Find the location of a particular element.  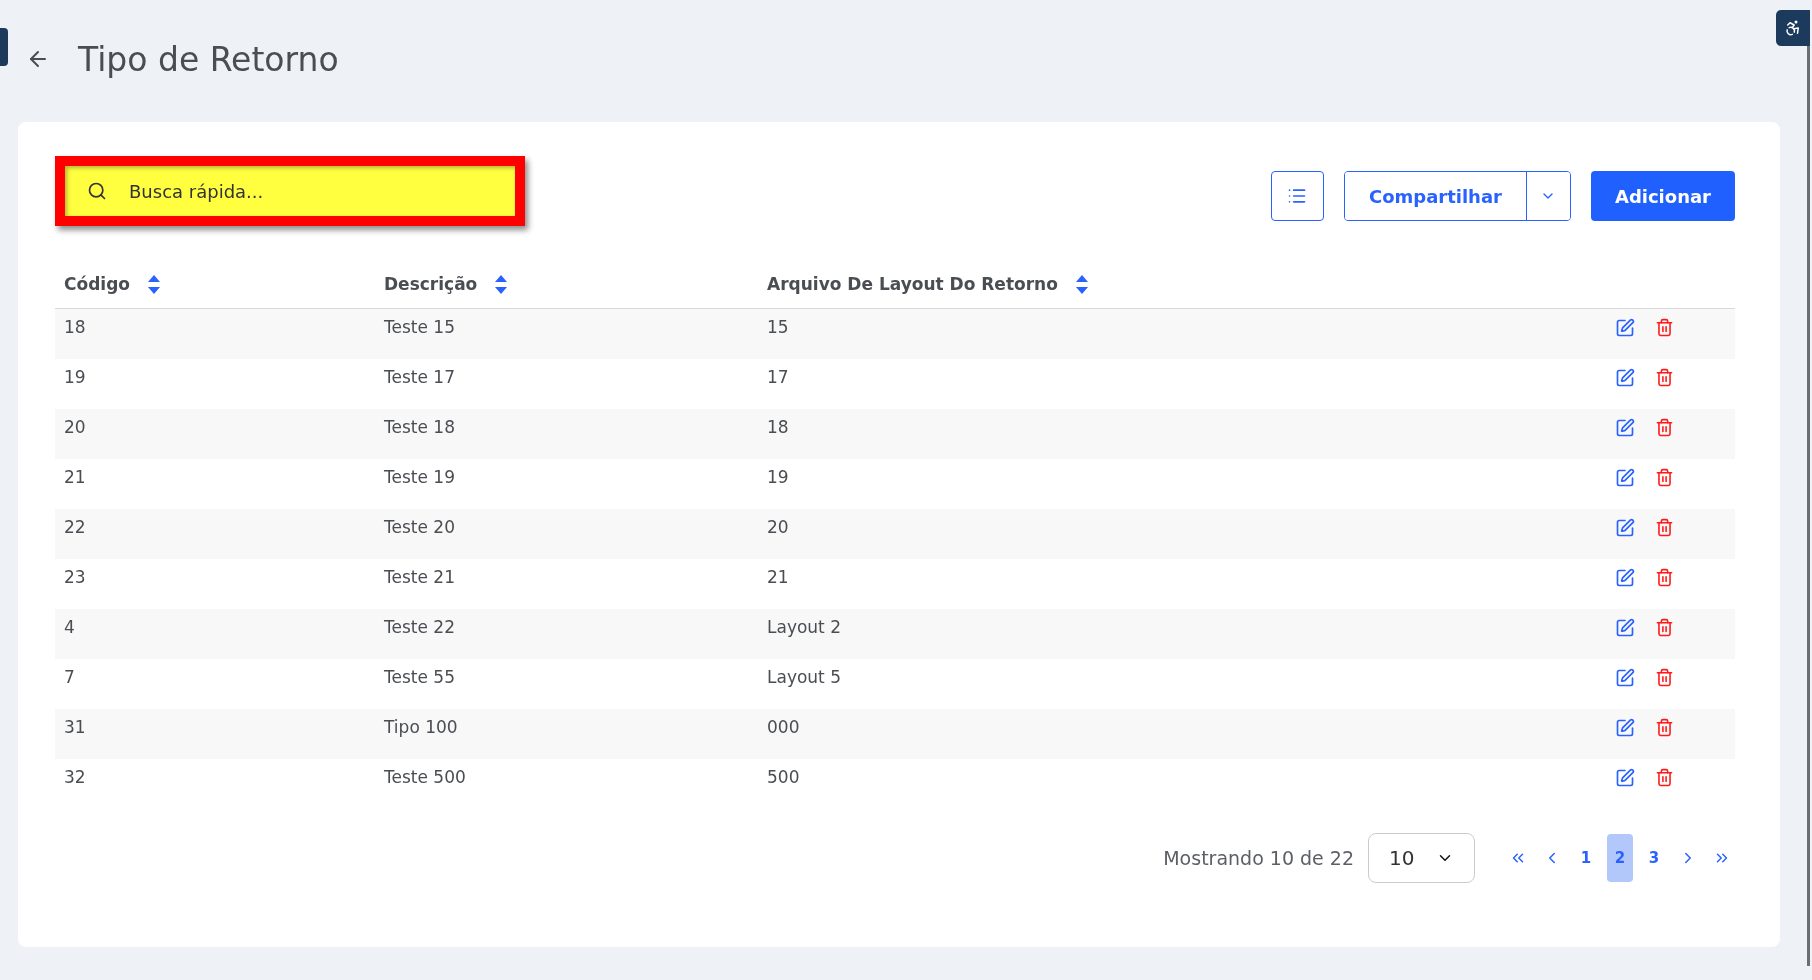

table-cell-text: 22 is located at coordinates (75, 526).